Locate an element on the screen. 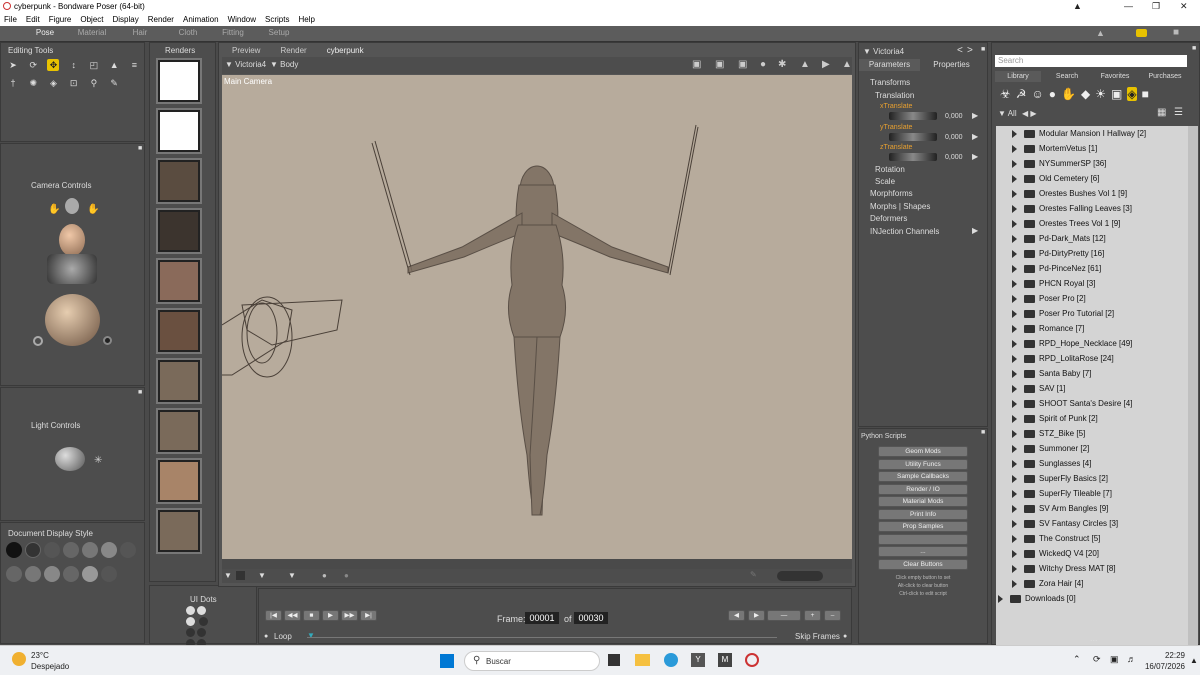 This screenshot has height=675, width=1200. viewport-menu-icon: ▲ is located at coordinates (847, 64).